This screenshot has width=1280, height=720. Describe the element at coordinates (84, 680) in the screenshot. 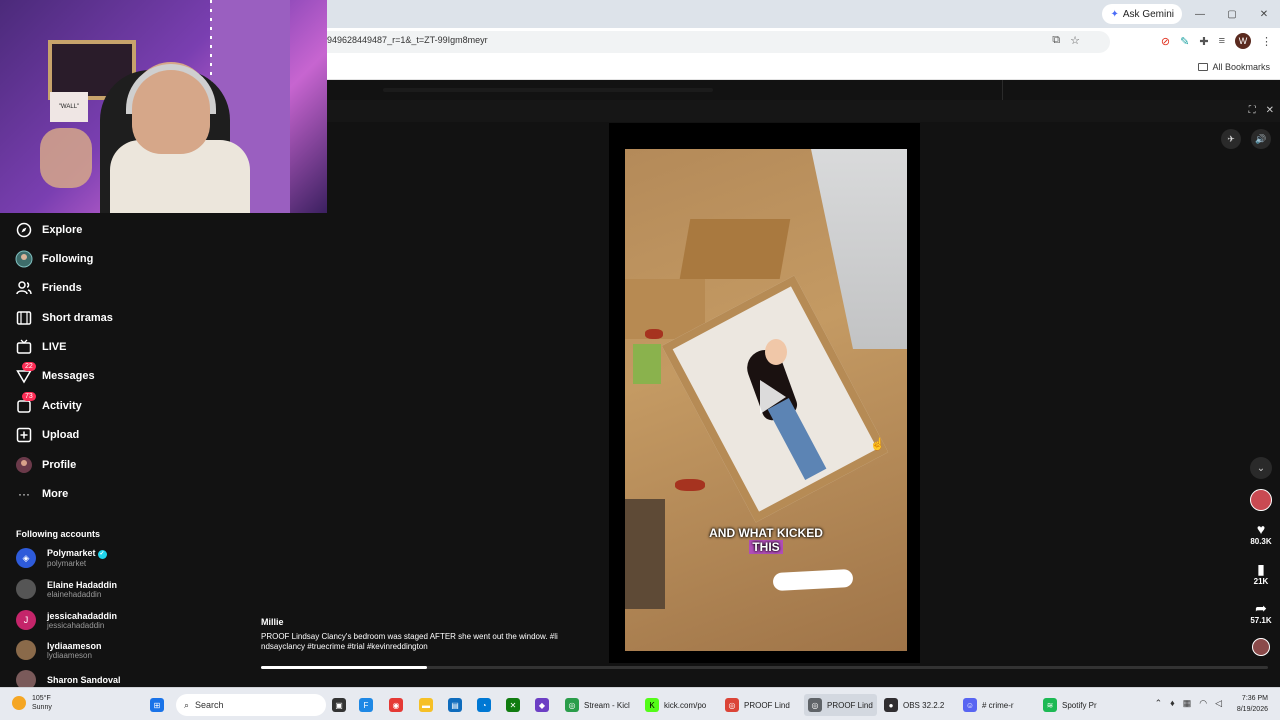

I see `account-name: Sharon Sandoval` at that location.